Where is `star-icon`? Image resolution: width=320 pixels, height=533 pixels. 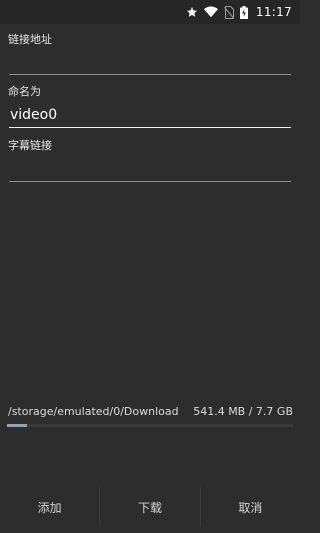 star-icon is located at coordinates (192, 12).